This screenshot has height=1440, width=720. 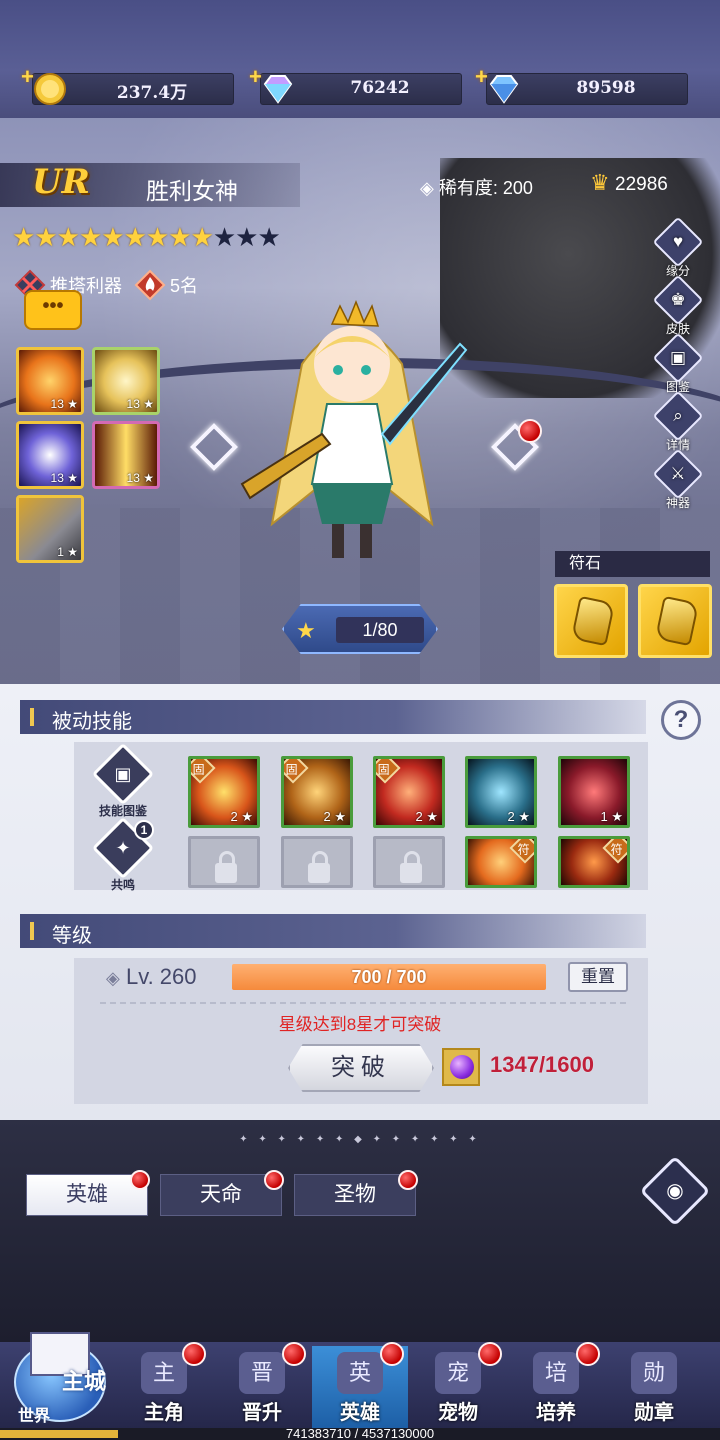 I want to click on level-value: Lv. 260, so click(x=161, y=976).